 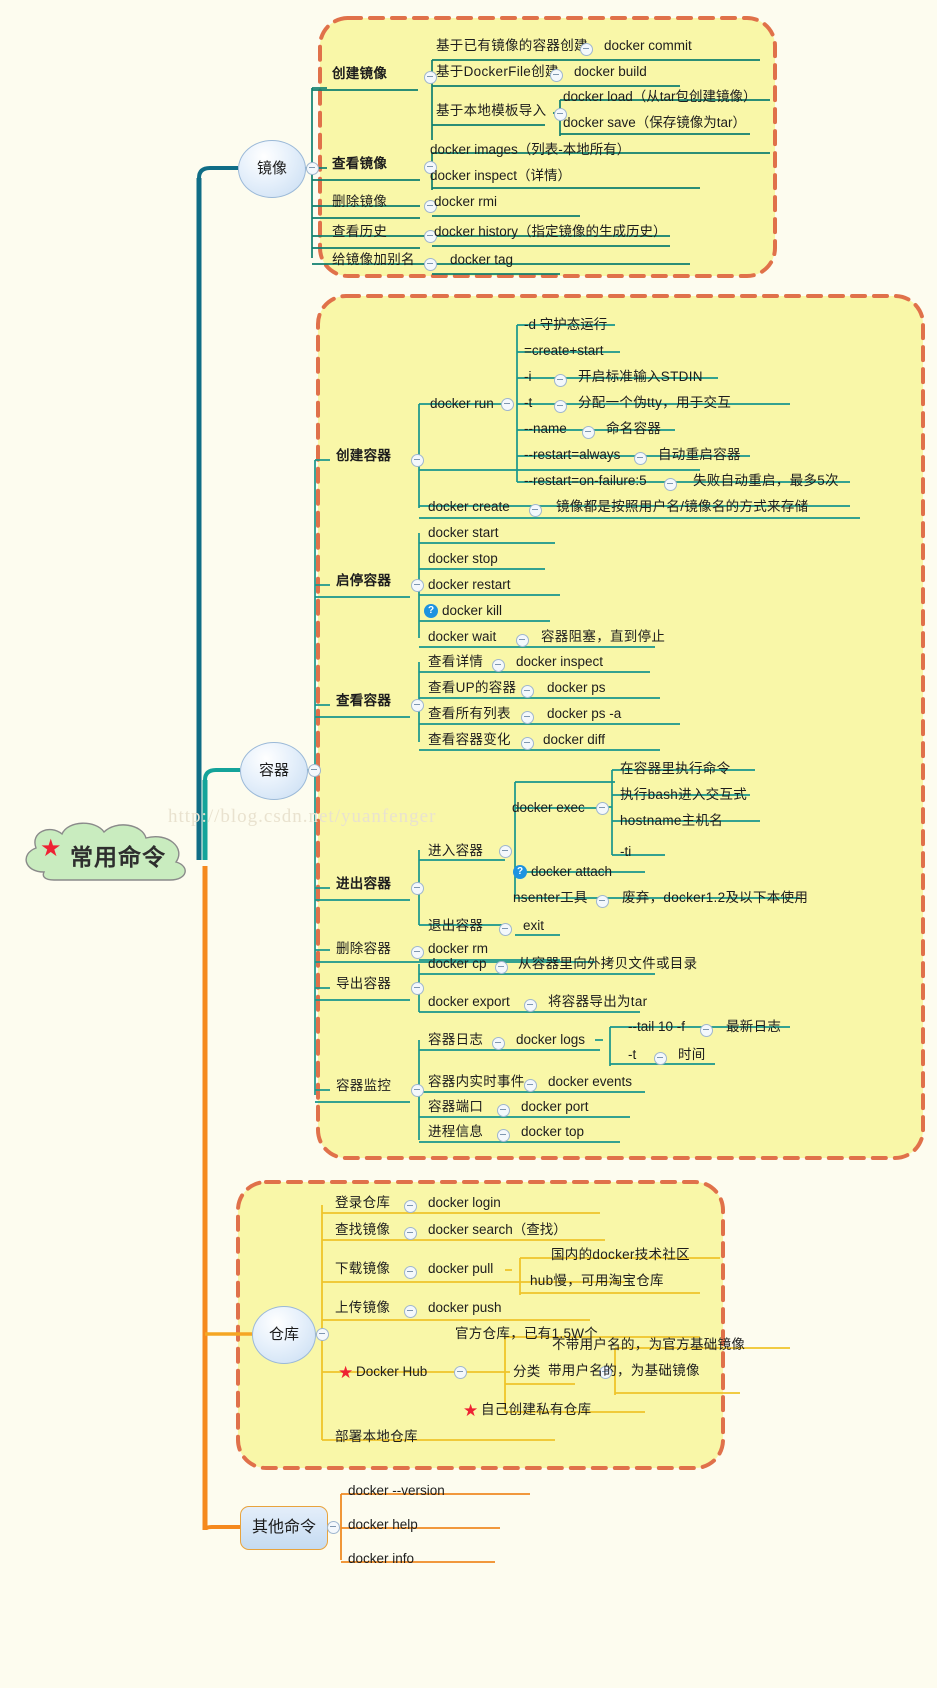 What do you see at coordinates (491, 111) in the screenshot?
I see `node-local-template-key: 基于本地模板导入` at bounding box center [491, 111].